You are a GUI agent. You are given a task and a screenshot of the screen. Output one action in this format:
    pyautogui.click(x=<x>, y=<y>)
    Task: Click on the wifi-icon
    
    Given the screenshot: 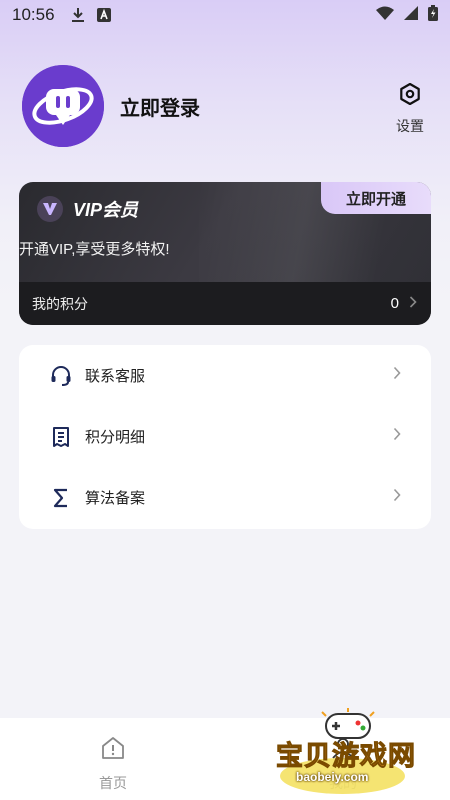 What is the action you would take?
    pyautogui.click(x=385, y=15)
    